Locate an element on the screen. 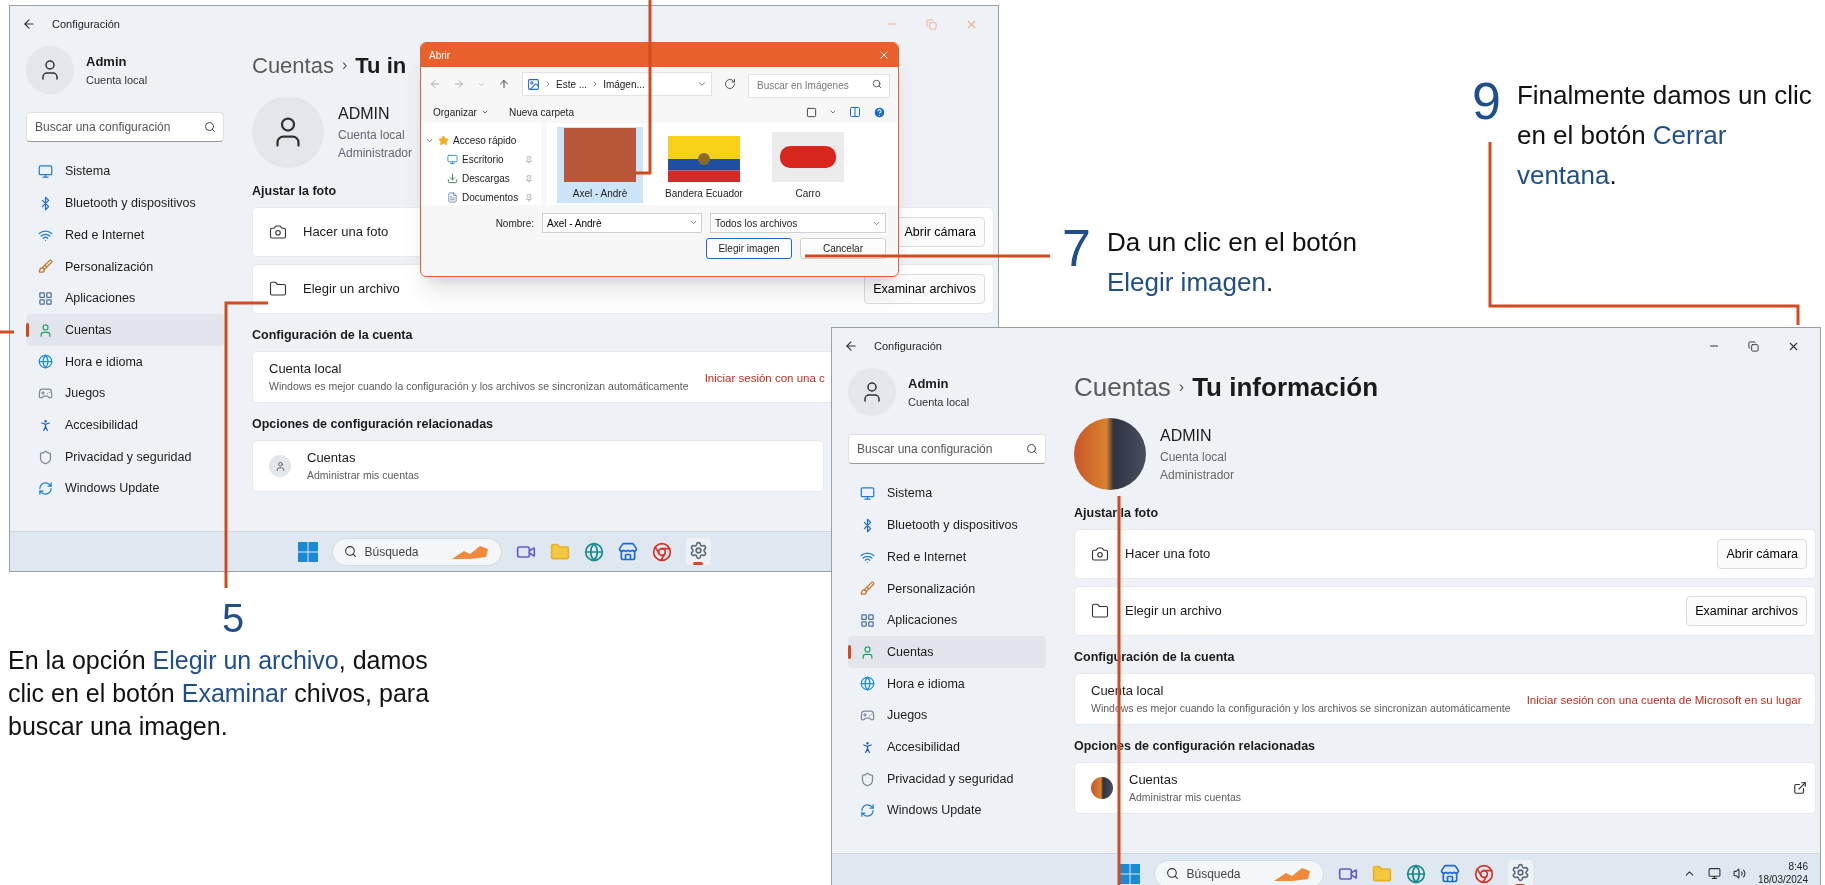  row-description: Administrar mis cuentas is located at coordinates (1185, 797).